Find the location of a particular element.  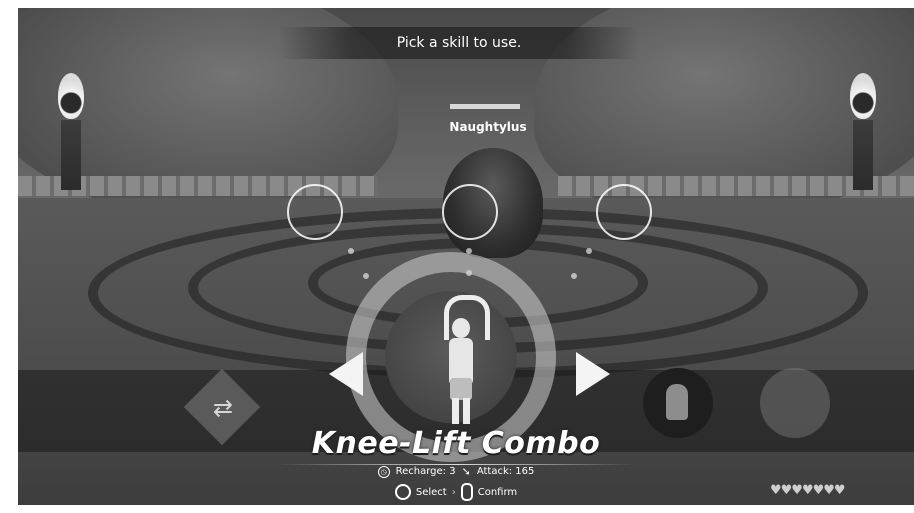

instruction-prompt: Pick a skill to use. is located at coordinates (459, 43).